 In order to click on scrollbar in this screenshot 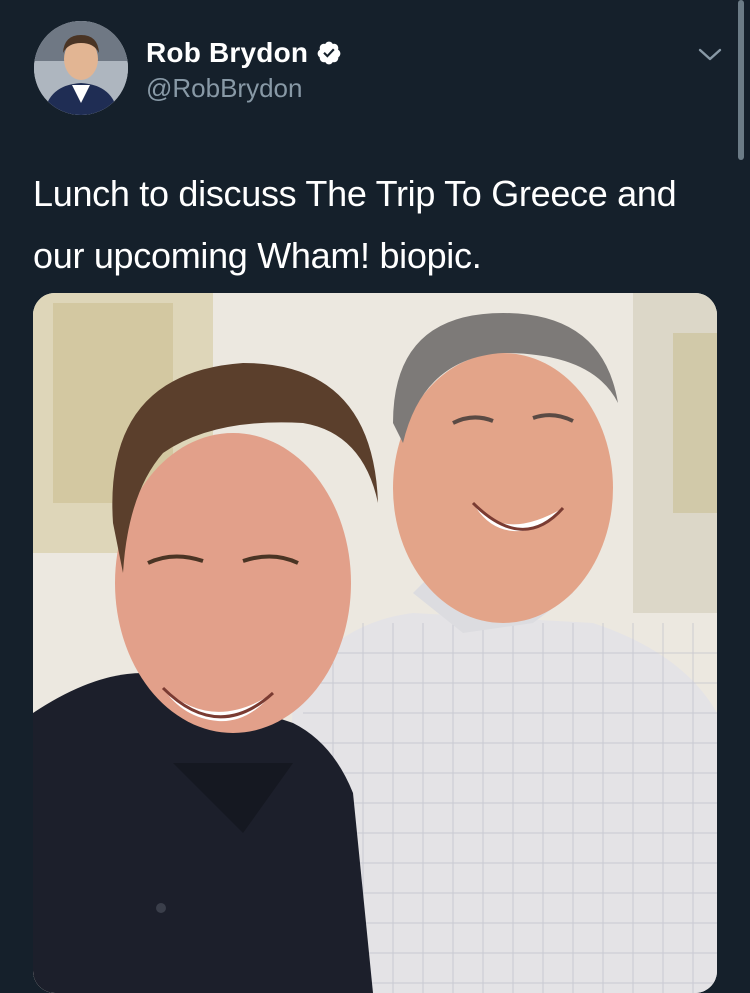, I will do `click(741, 80)`.